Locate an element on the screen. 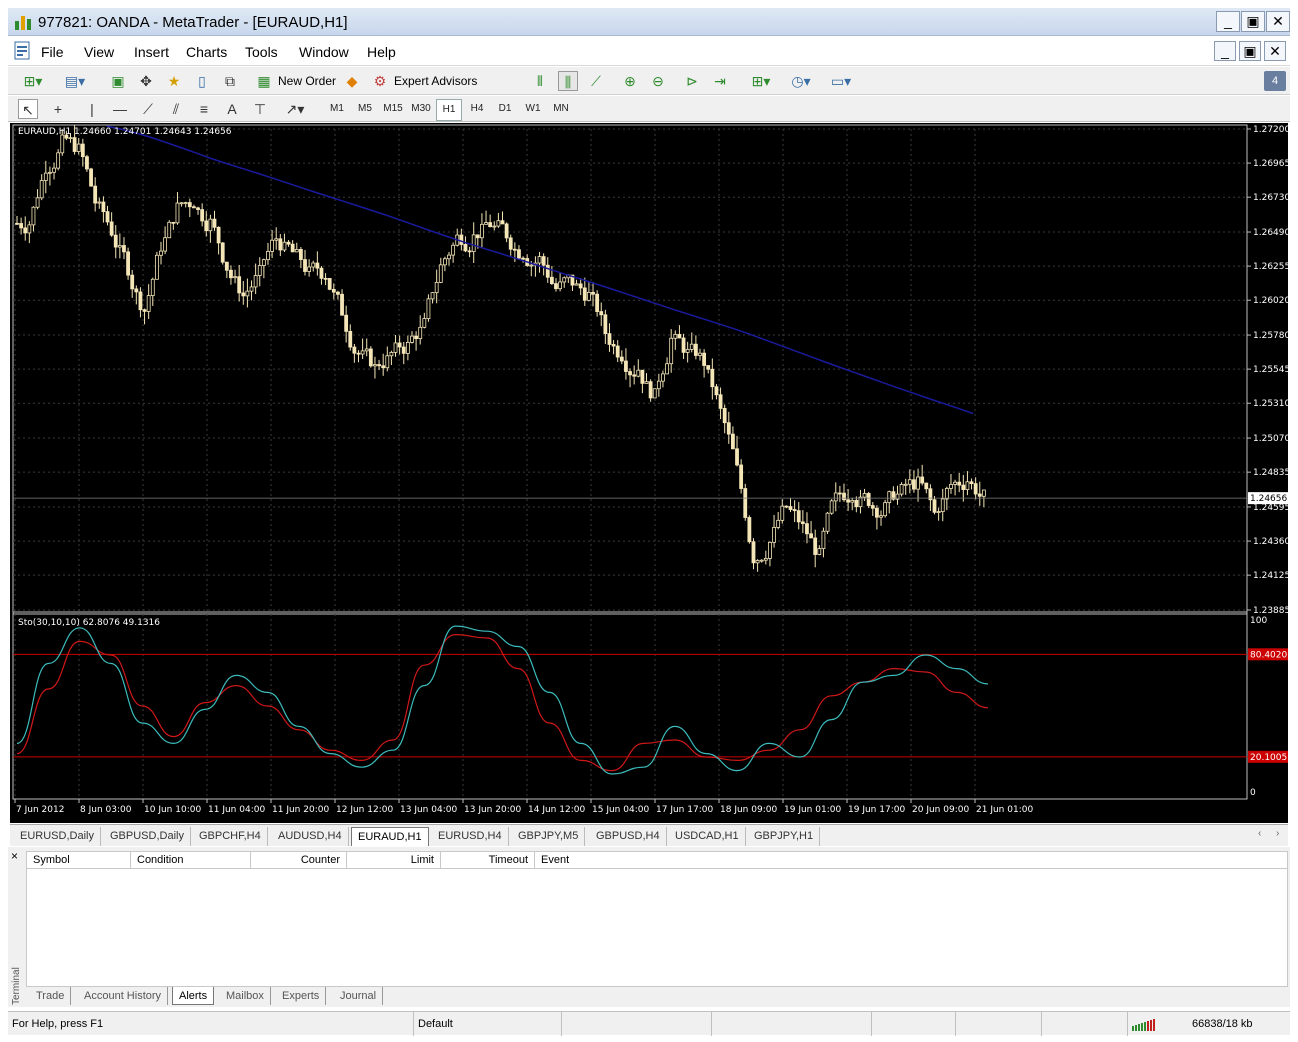 The image size is (1298, 1042). data-window-icon: ✥ is located at coordinates (146, 81).